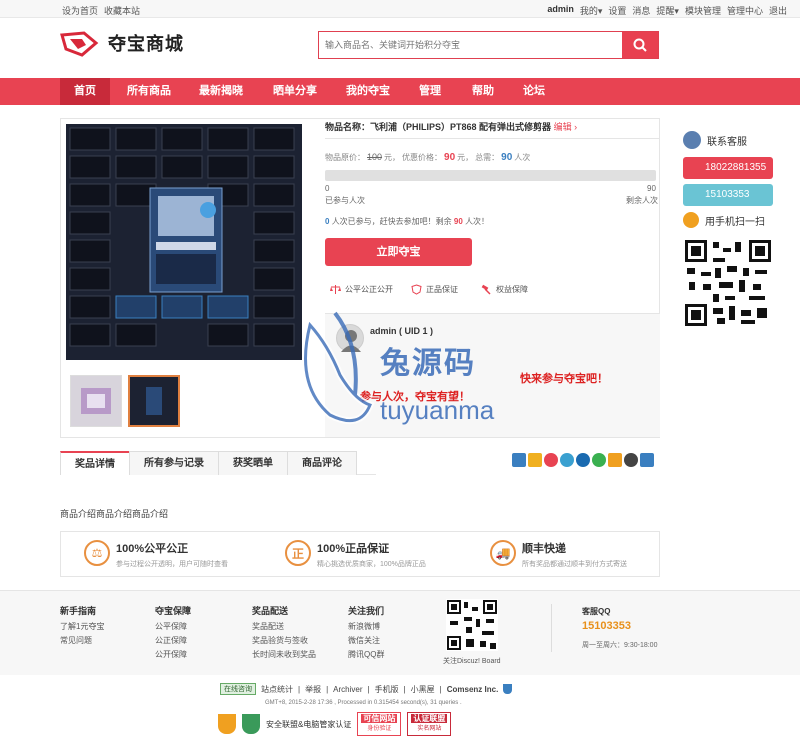 This screenshot has width=800, height=745. What do you see at coordinates (483, 91) in the screenshot?
I see `nav-help: 帮助` at bounding box center [483, 91].